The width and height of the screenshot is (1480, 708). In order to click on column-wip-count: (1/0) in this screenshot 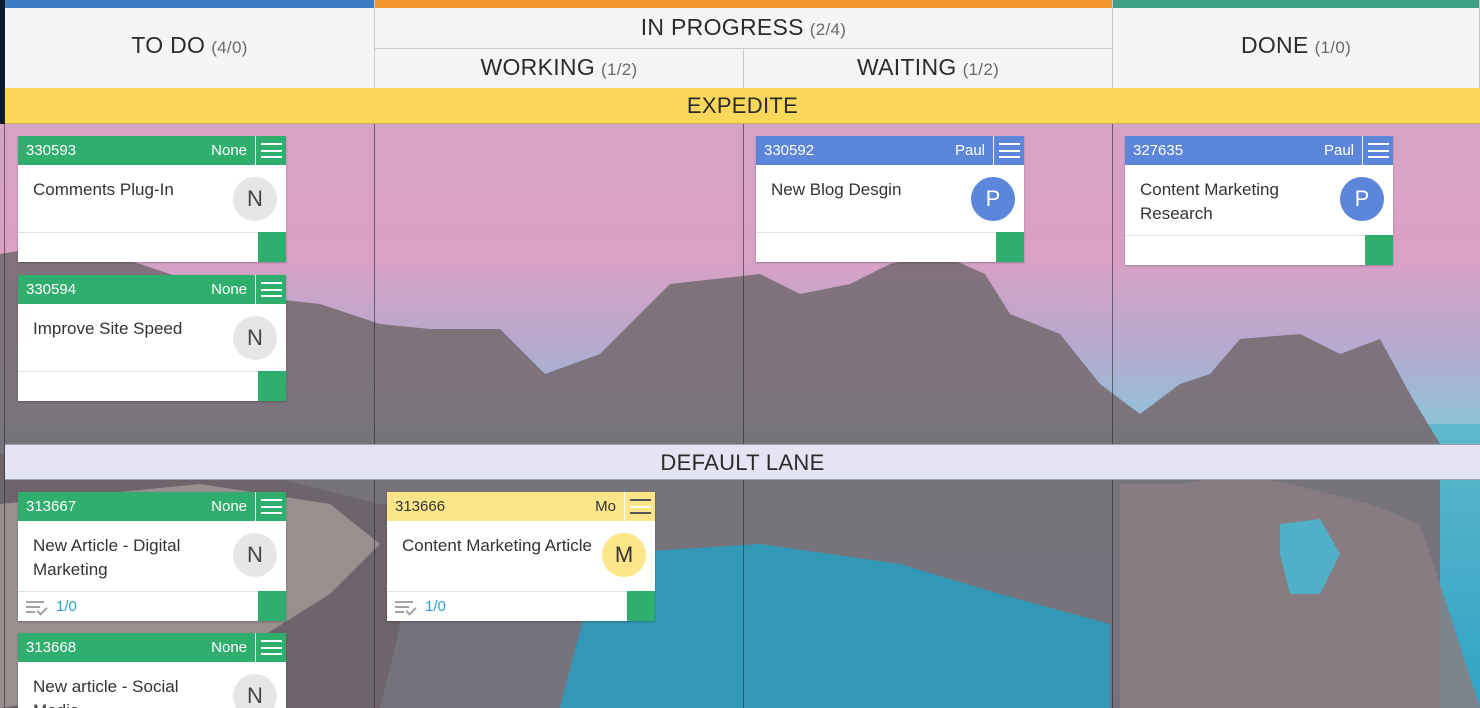, I will do `click(1333, 47)`.